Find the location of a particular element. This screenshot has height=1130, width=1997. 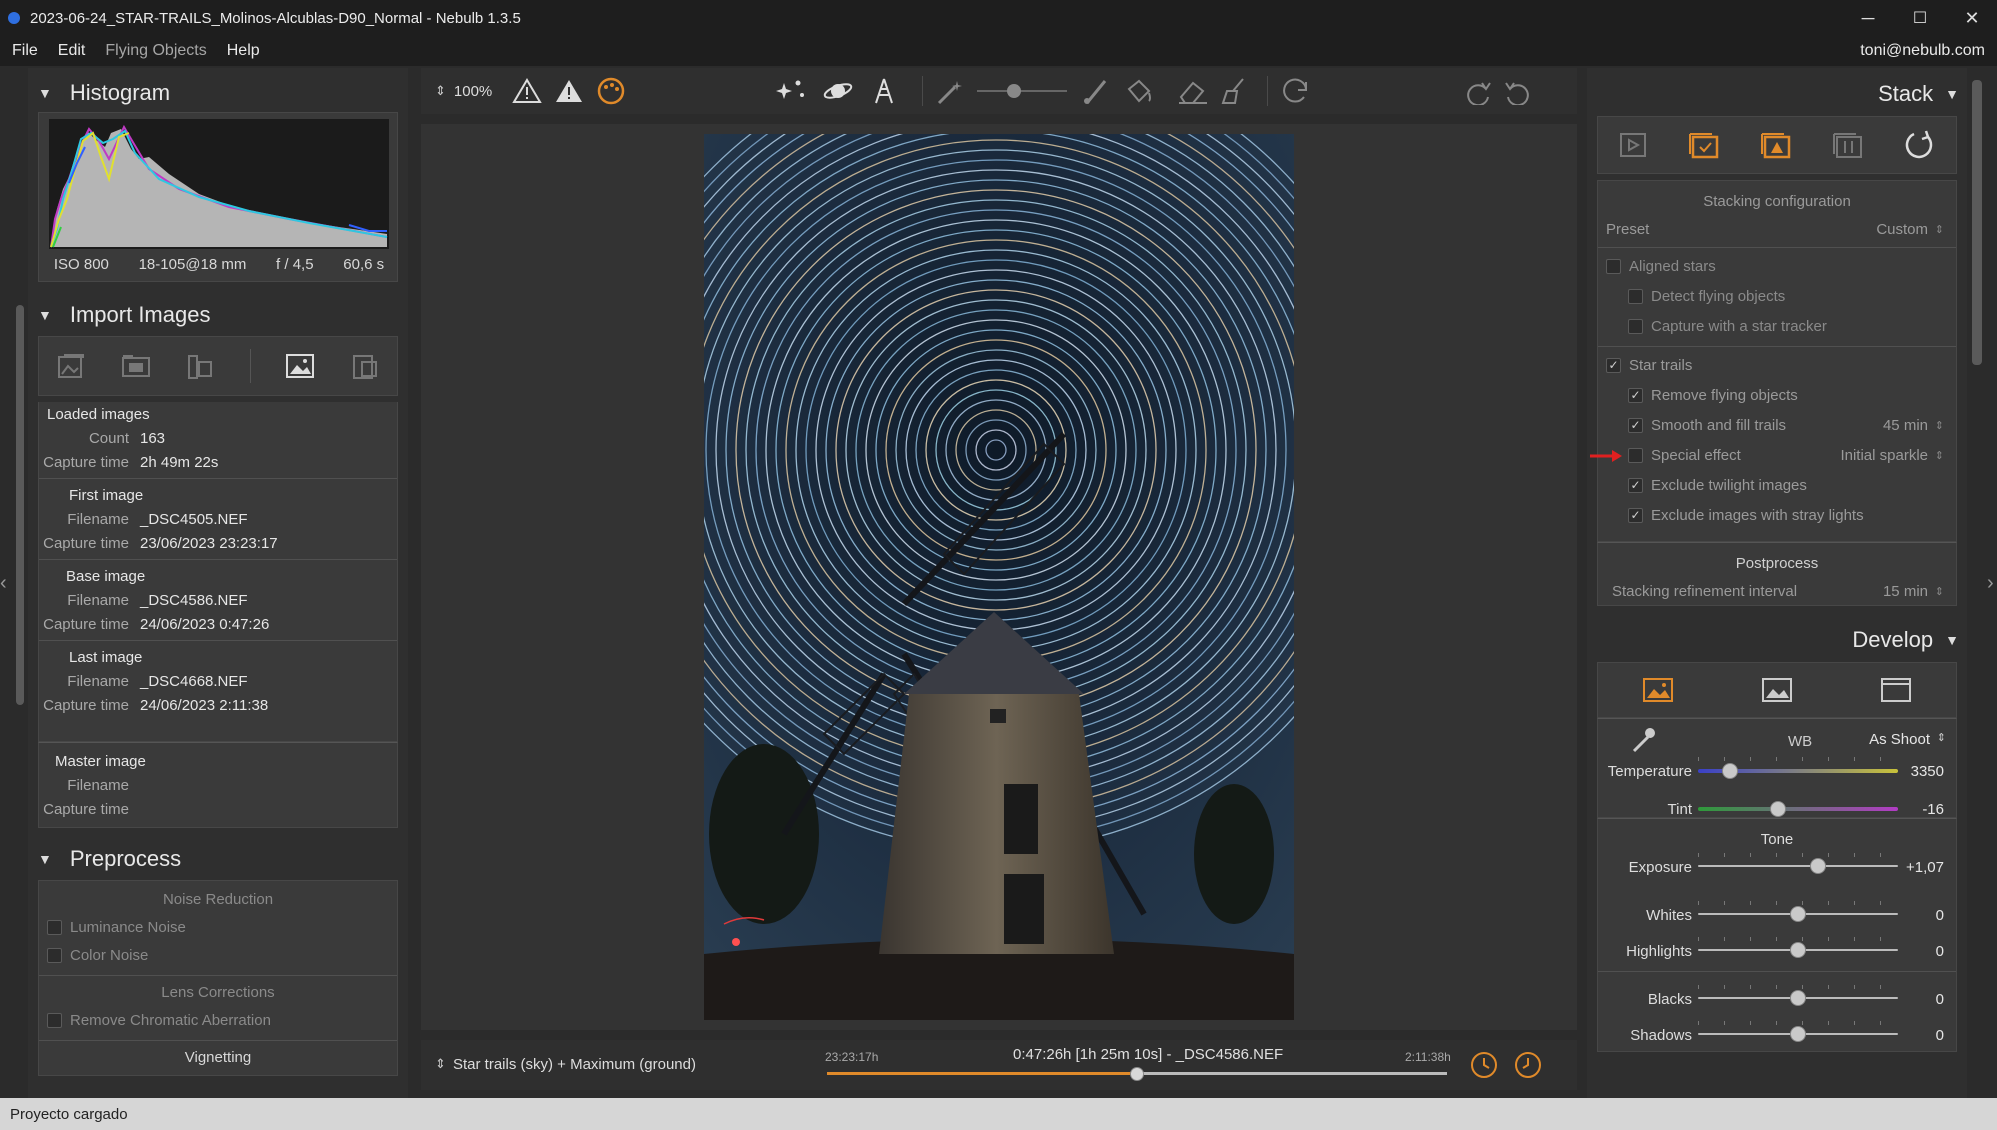

zoom-stepper-icon: ⇕ is located at coordinates (440, 91).